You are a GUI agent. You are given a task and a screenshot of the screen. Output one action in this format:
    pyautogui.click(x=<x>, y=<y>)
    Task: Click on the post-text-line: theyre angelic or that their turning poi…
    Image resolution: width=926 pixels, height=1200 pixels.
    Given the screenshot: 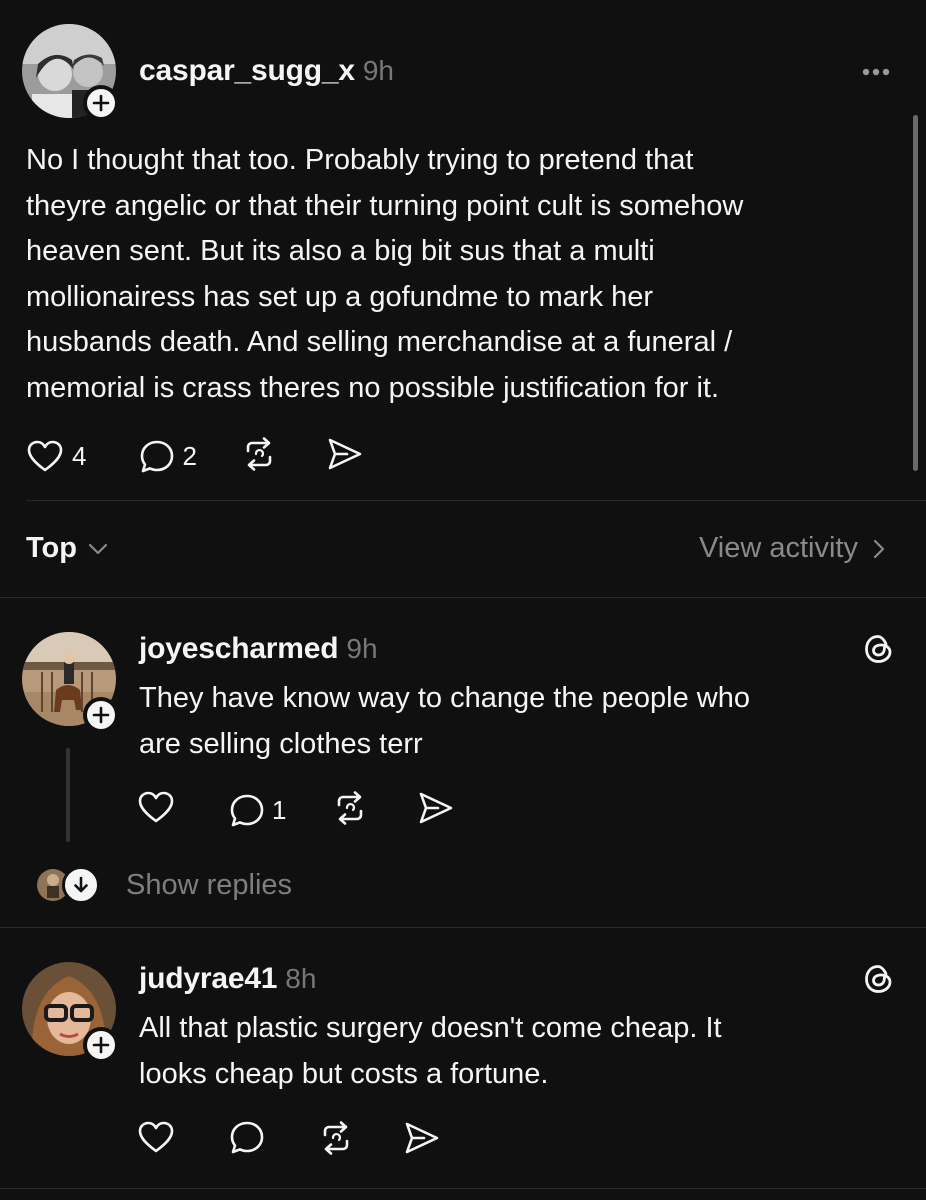 What is the action you would take?
    pyautogui.click(x=385, y=205)
    